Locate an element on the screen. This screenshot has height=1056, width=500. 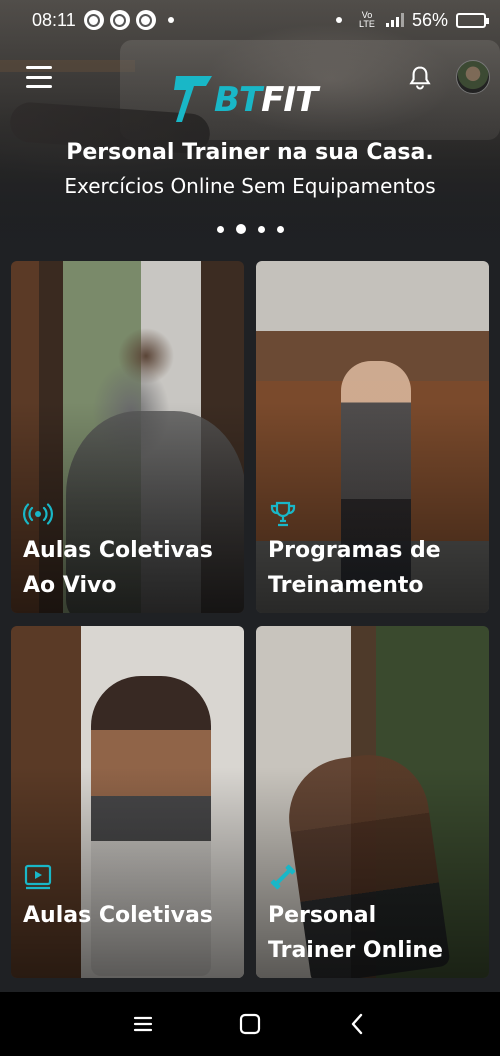
volte-indicator: Vo LTE is located at coordinates (367, 19).